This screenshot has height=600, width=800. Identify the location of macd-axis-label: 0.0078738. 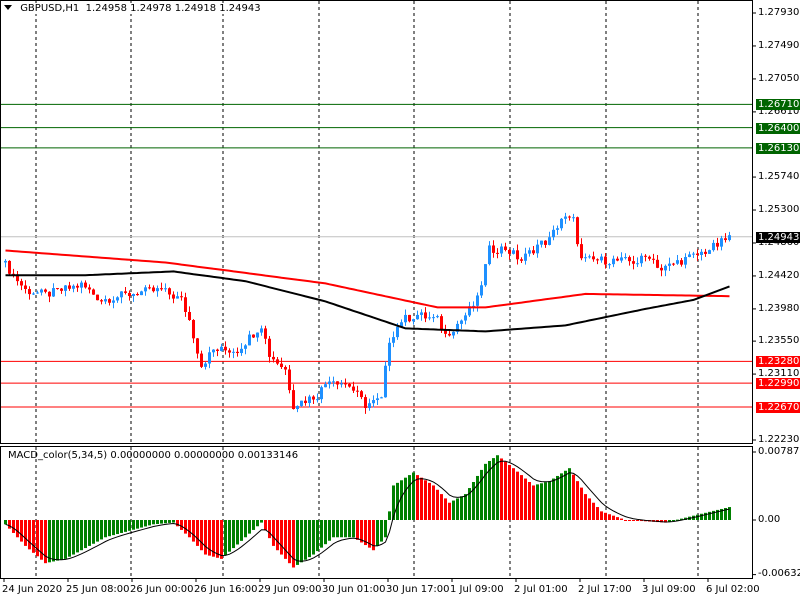
(779, 451).